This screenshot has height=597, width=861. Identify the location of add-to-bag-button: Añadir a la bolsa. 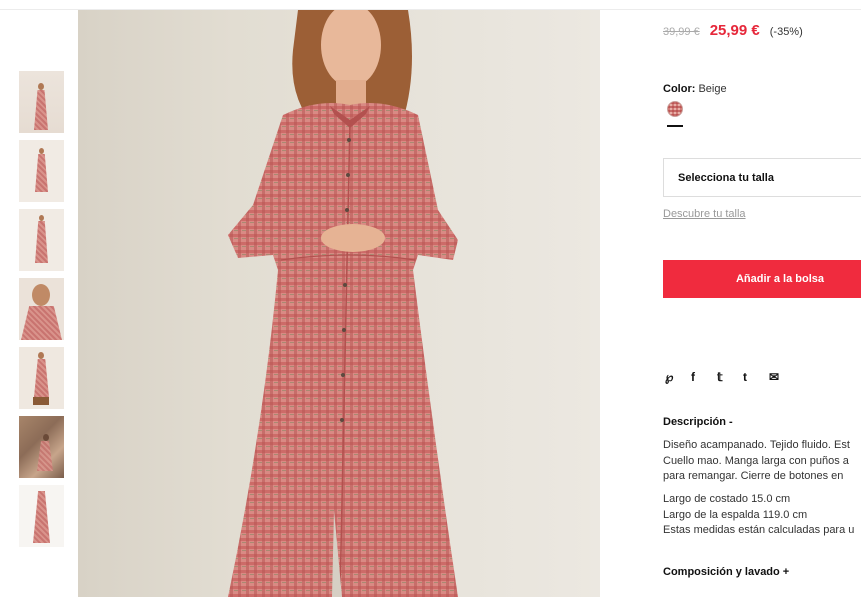
(762, 279).